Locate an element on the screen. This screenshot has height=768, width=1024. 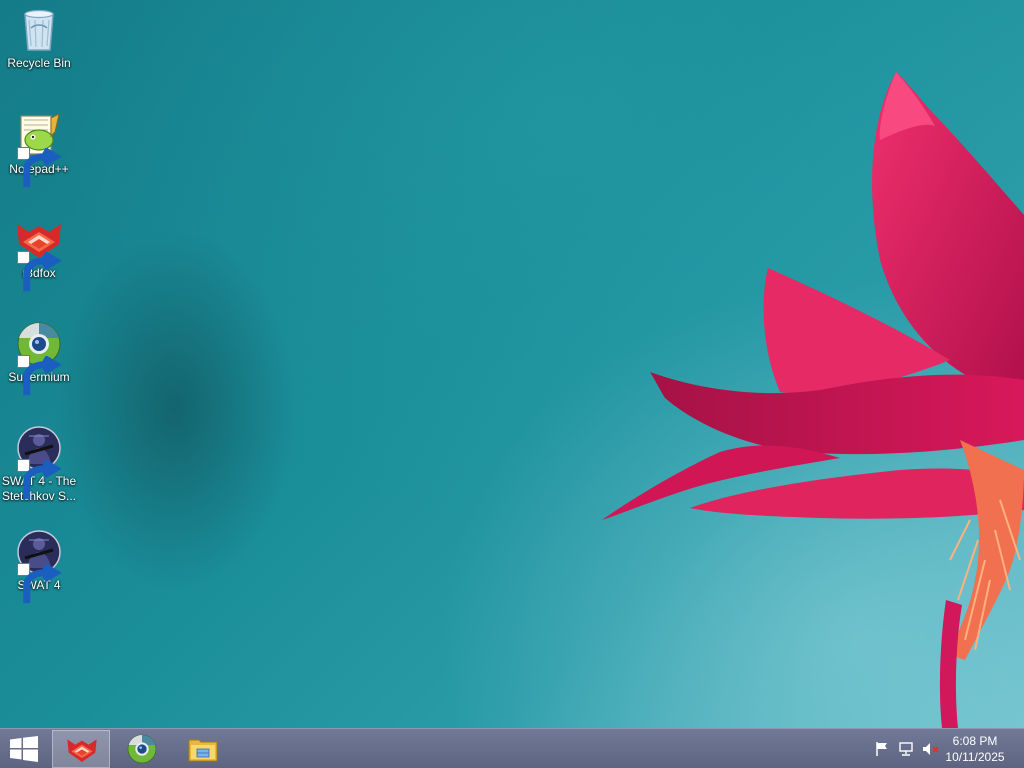
taskbar-button-supermium is located at coordinates (142, 749).